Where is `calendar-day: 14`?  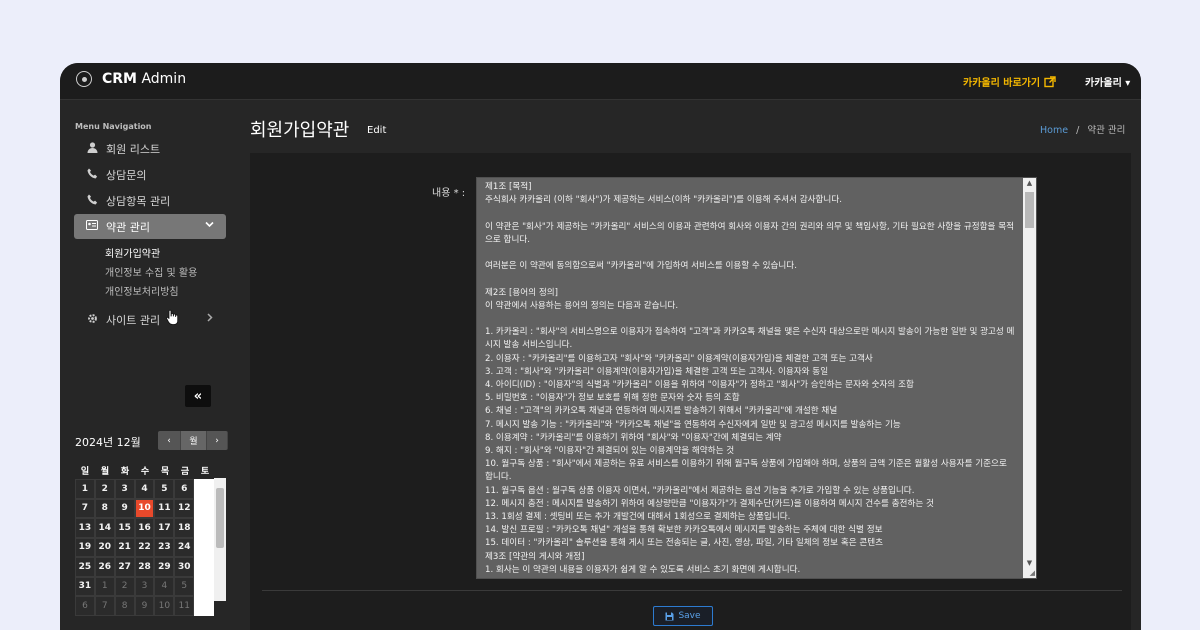 calendar-day: 14 is located at coordinates (104, 528).